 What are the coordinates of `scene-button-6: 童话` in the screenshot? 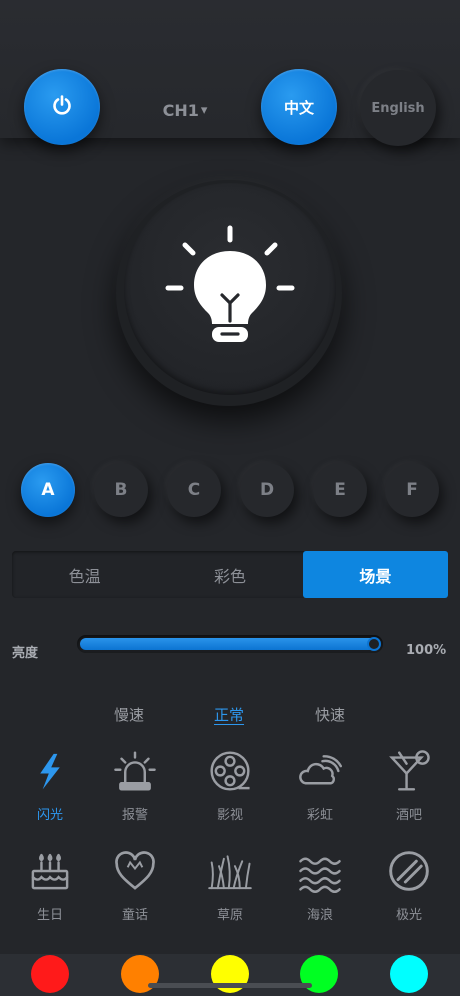 It's located at (135, 894).